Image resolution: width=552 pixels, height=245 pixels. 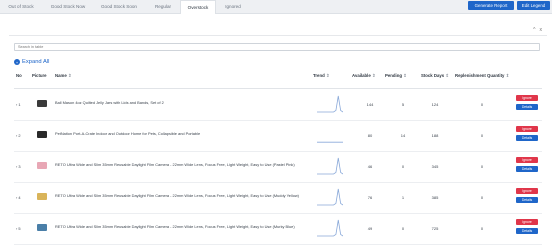 I want to click on close-icon: x, so click(x=541, y=30).